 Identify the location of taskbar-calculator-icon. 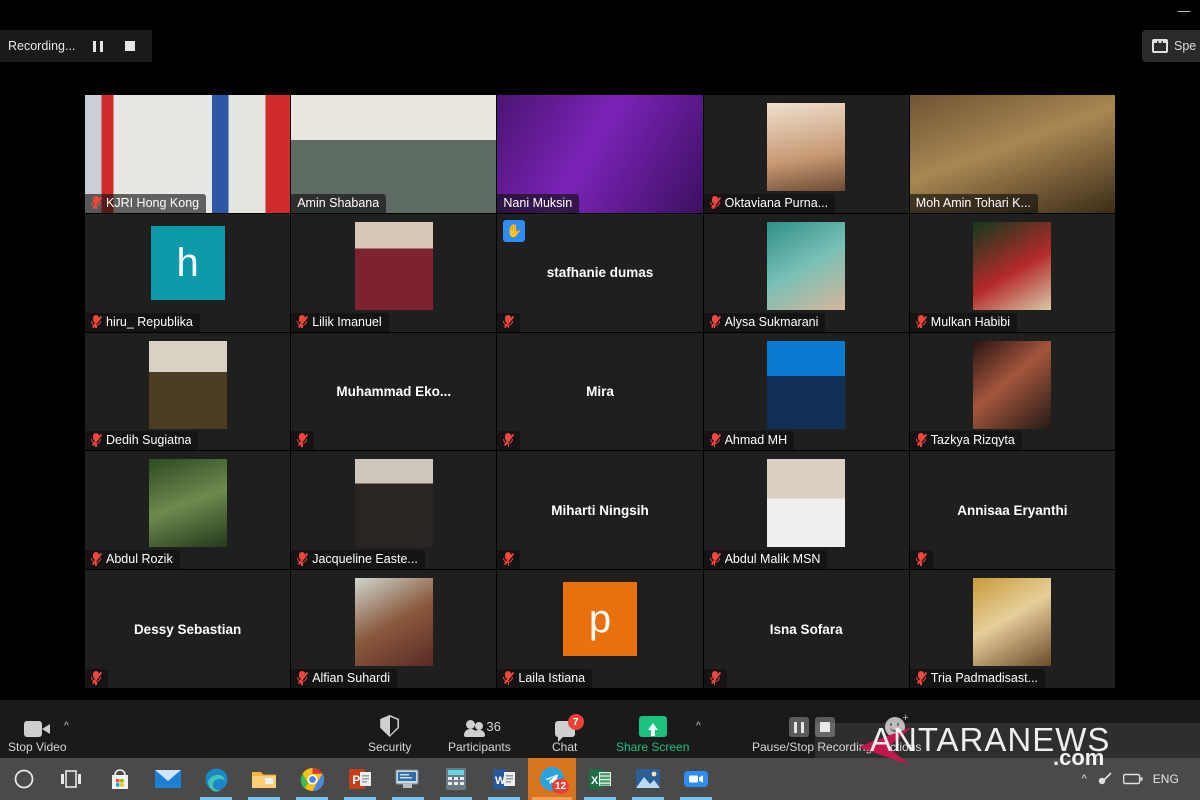
(456, 779).